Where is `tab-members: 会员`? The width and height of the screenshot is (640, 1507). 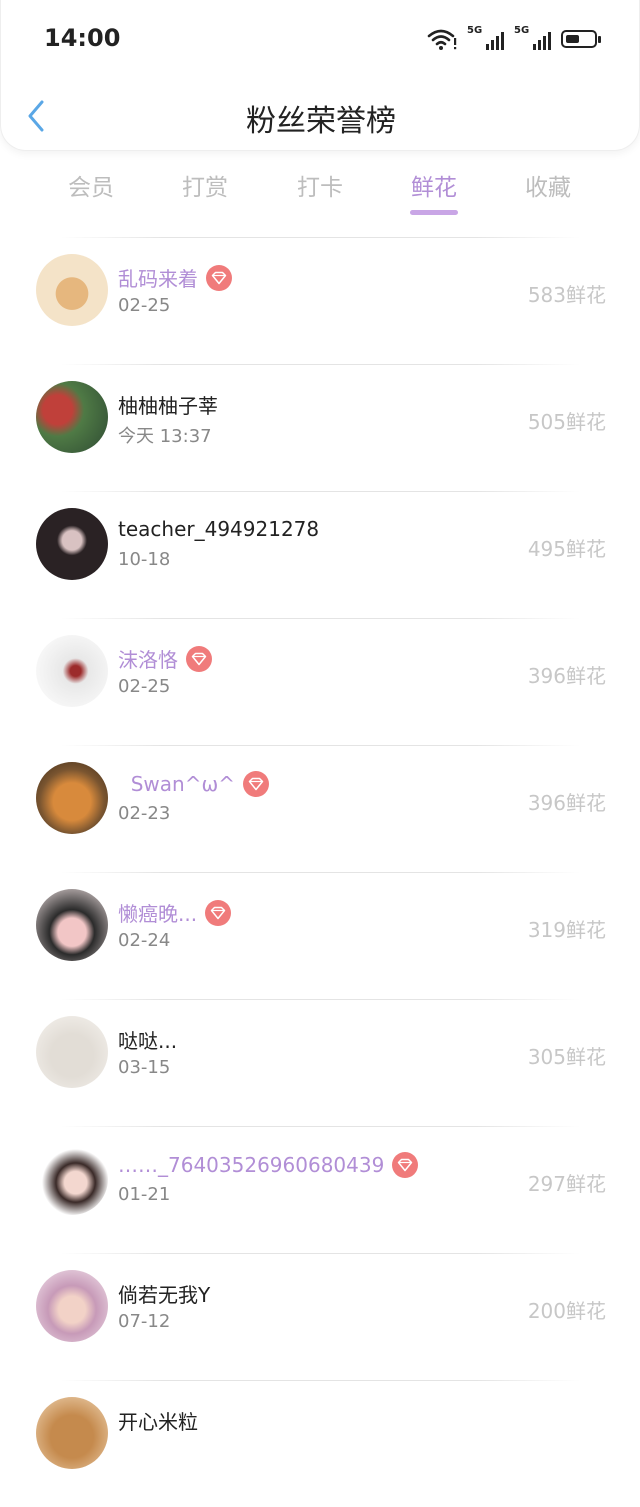 tab-members: 会员 is located at coordinates (91, 185).